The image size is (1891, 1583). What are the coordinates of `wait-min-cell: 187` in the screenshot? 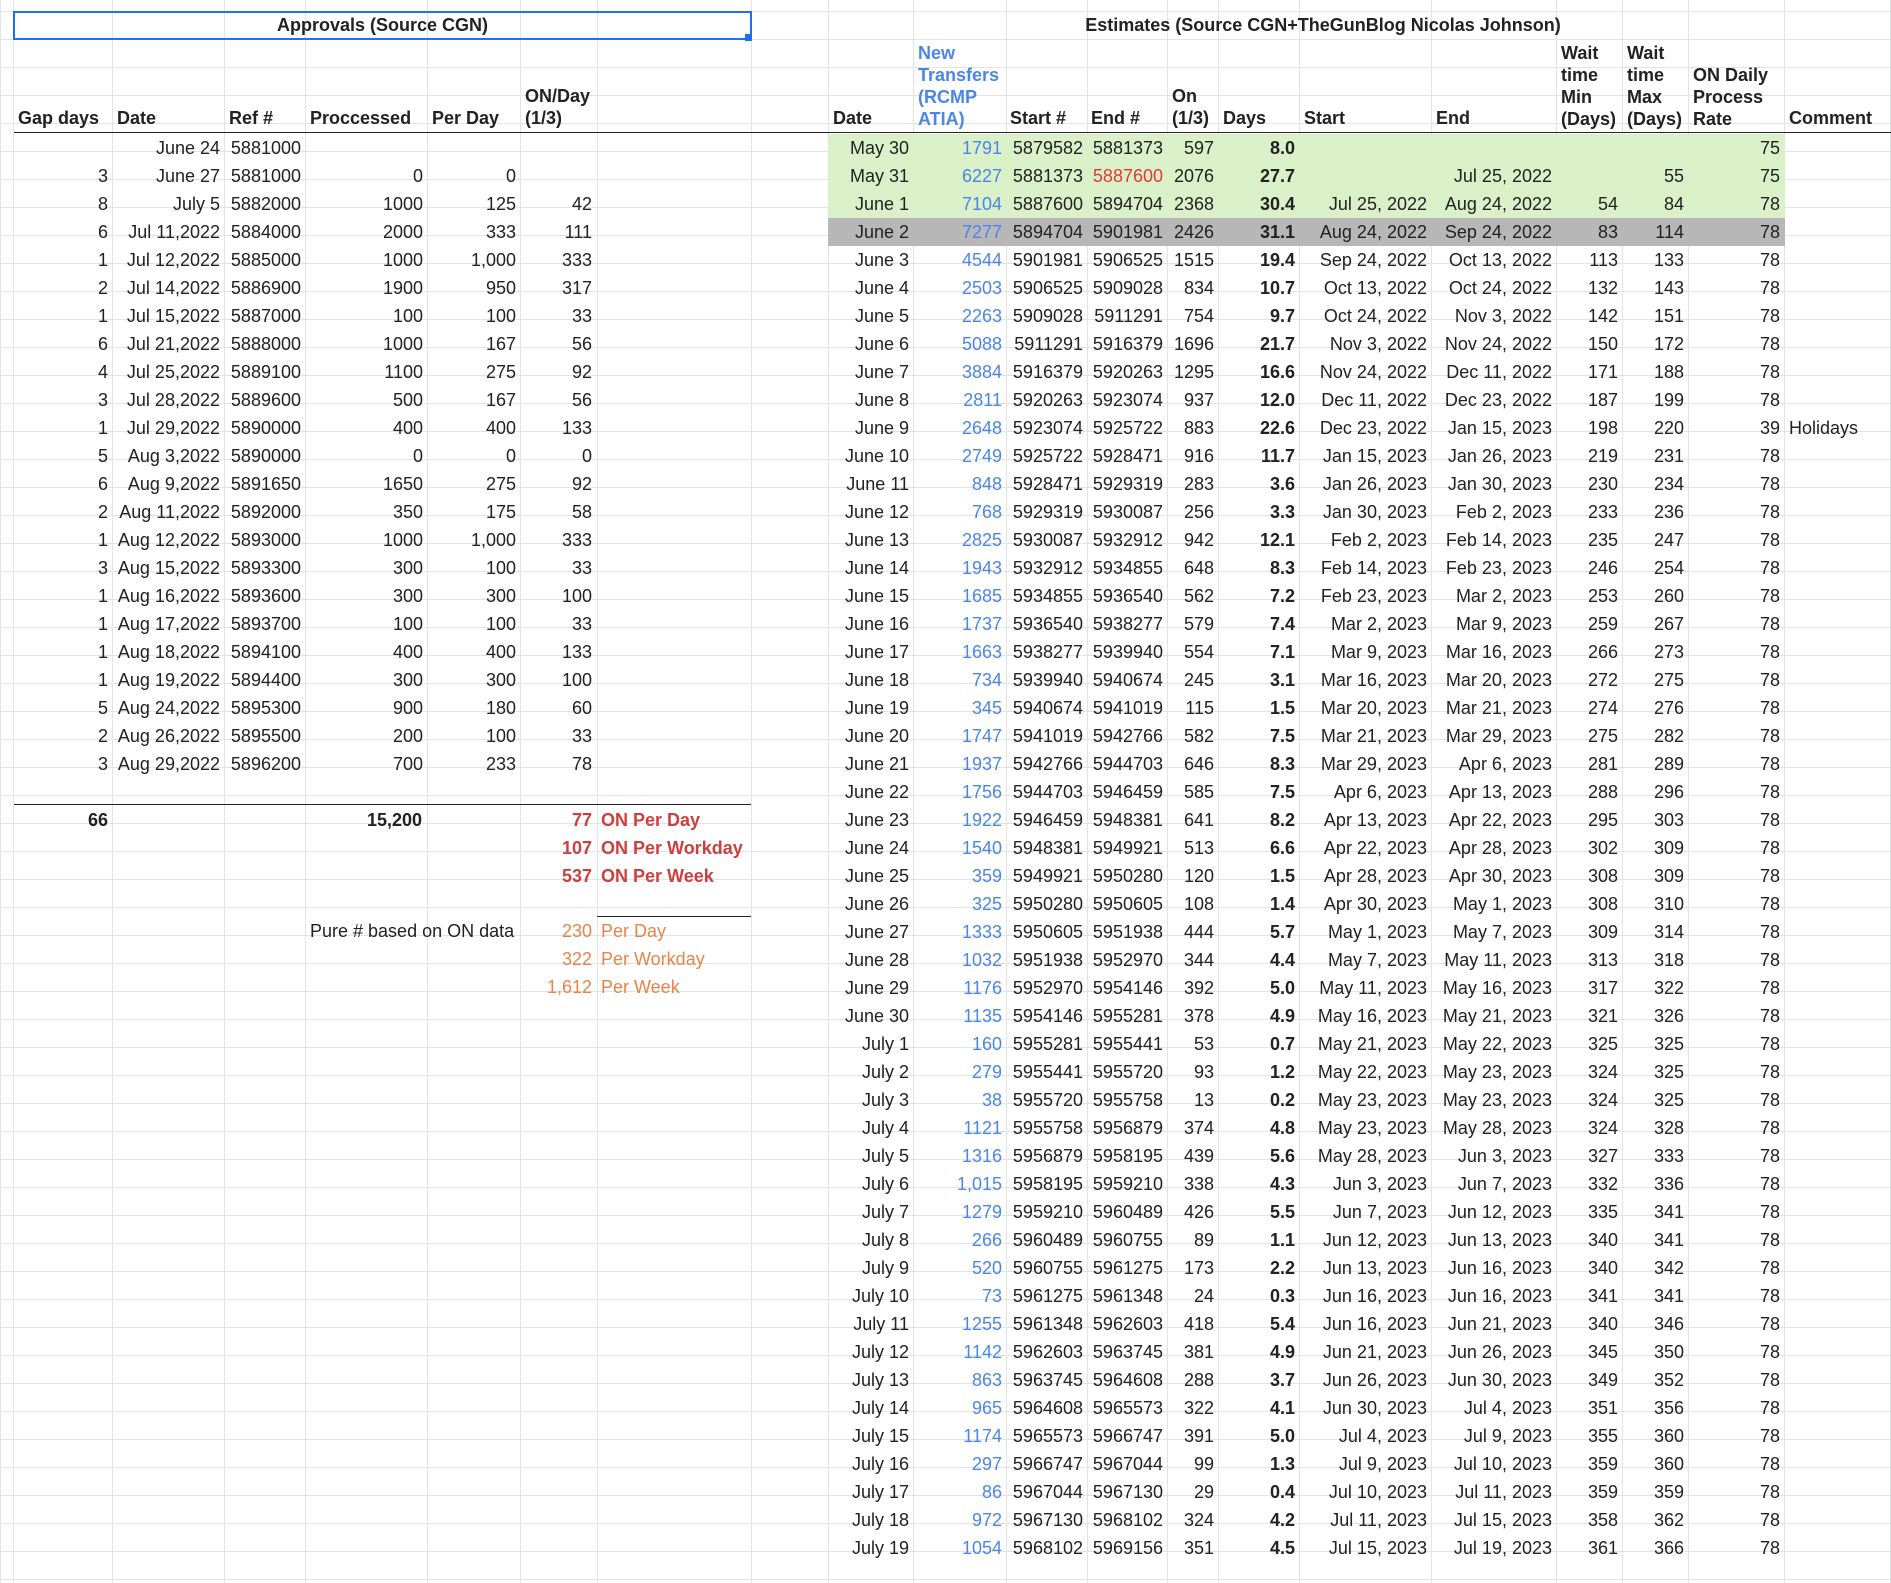 It's located at (1589, 400).